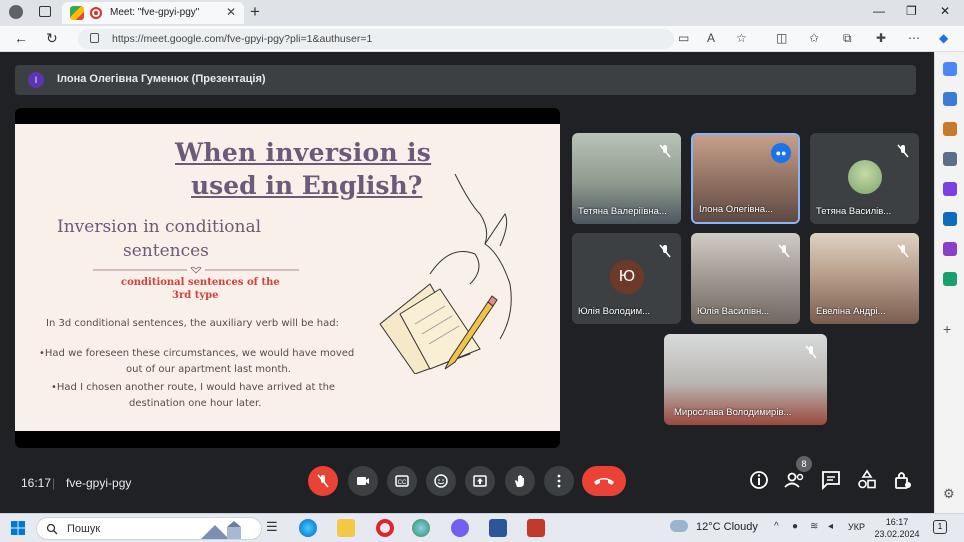 The height and width of the screenshot is (542, 964). What do you see at coordinates (465, 80) in the screenshot?
I see `presenter-banner: I Ілона Олегівна Гуменюк (Презентація)` at bounding box center [465, 80].